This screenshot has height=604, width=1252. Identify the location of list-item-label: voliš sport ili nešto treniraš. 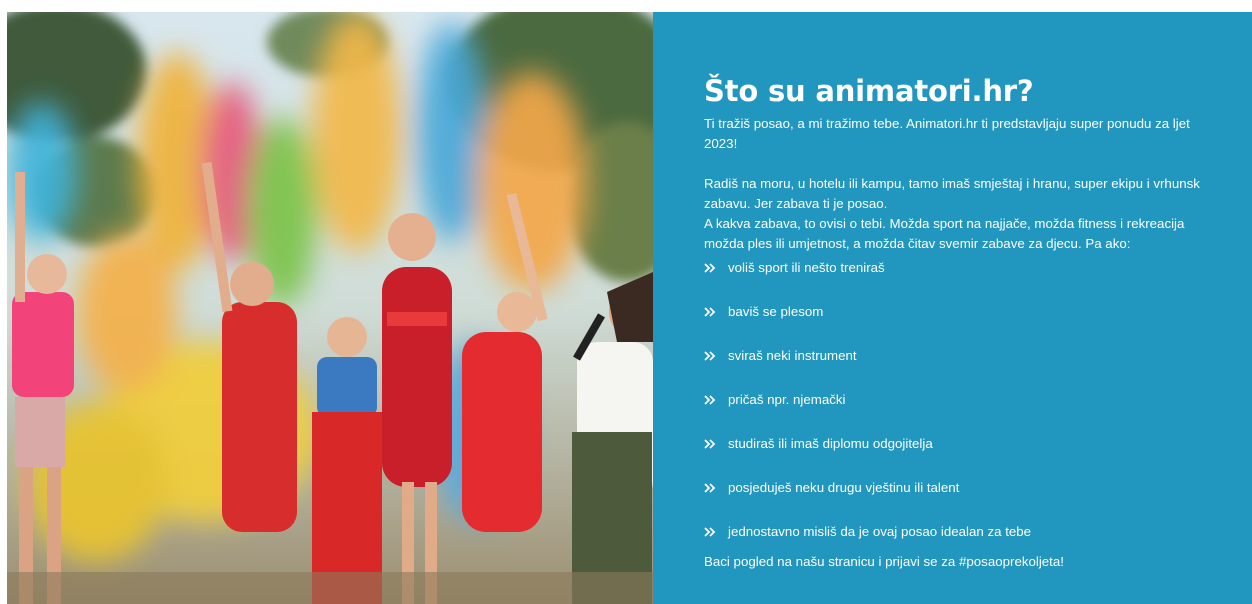
(806, 267).